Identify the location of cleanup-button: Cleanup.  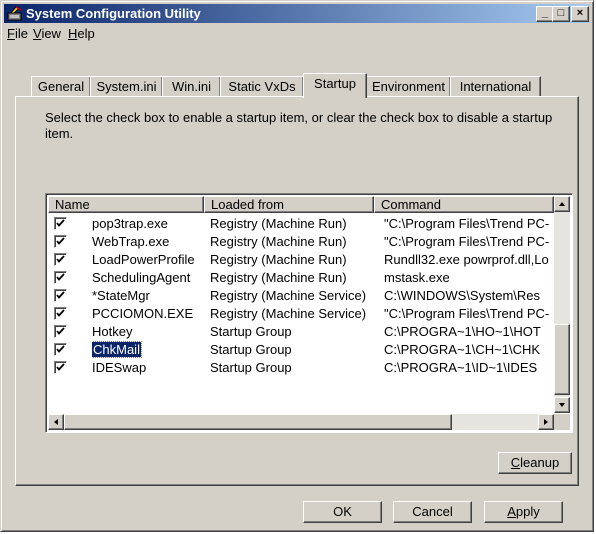
(535, 463).